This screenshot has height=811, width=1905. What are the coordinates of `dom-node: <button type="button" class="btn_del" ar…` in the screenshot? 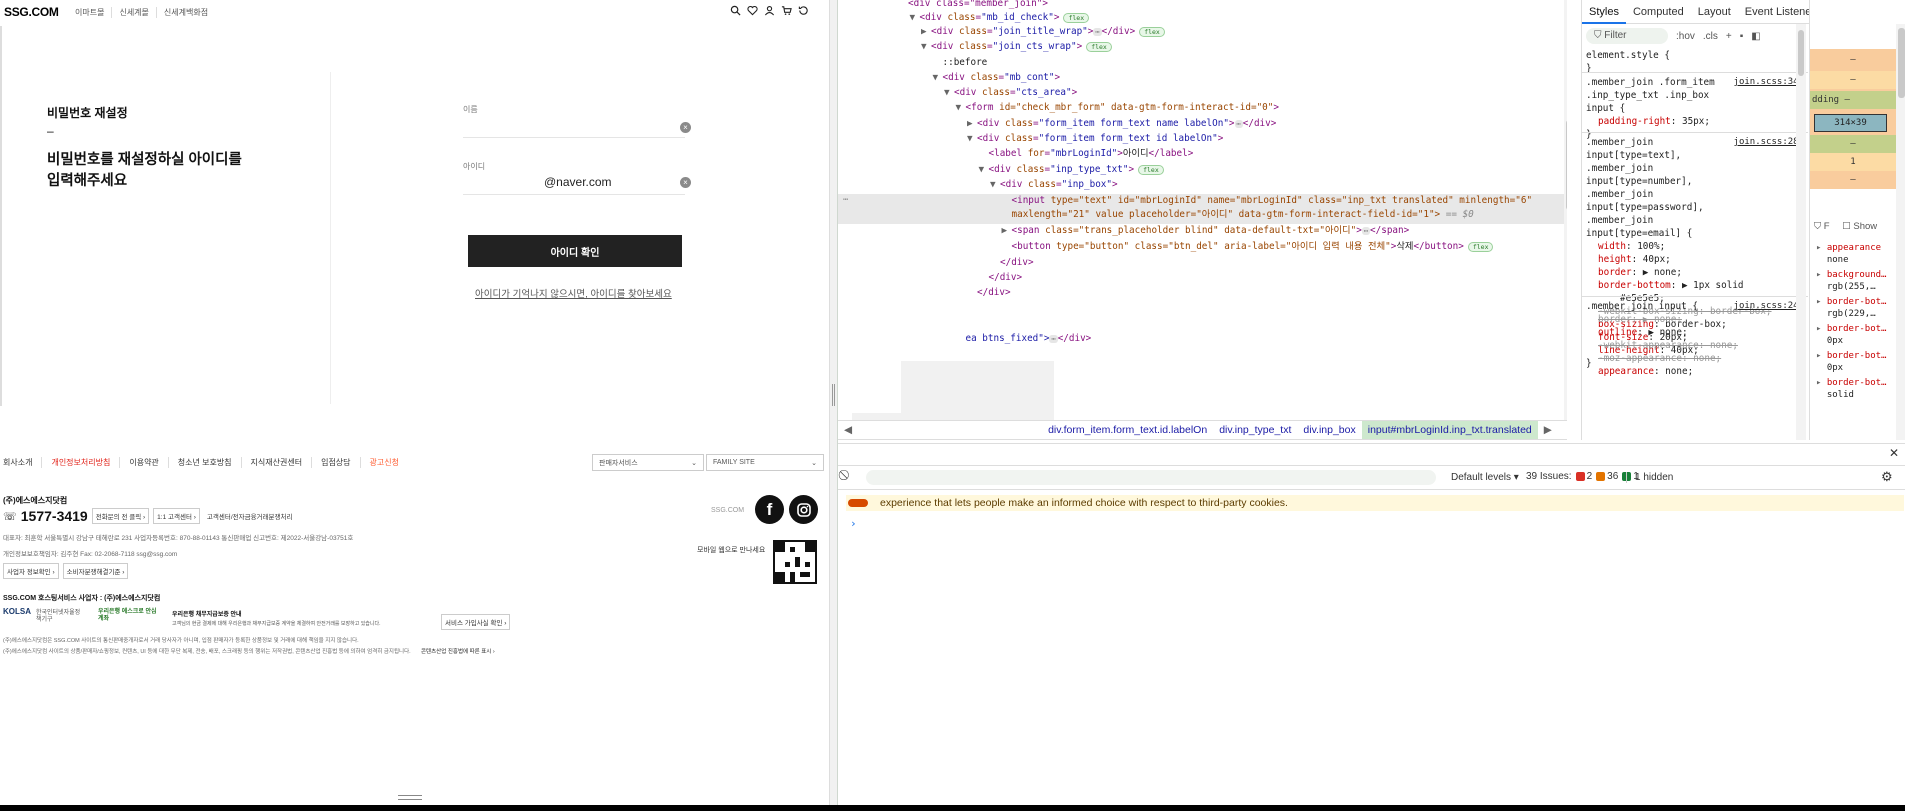 It's located at (1248, 247).